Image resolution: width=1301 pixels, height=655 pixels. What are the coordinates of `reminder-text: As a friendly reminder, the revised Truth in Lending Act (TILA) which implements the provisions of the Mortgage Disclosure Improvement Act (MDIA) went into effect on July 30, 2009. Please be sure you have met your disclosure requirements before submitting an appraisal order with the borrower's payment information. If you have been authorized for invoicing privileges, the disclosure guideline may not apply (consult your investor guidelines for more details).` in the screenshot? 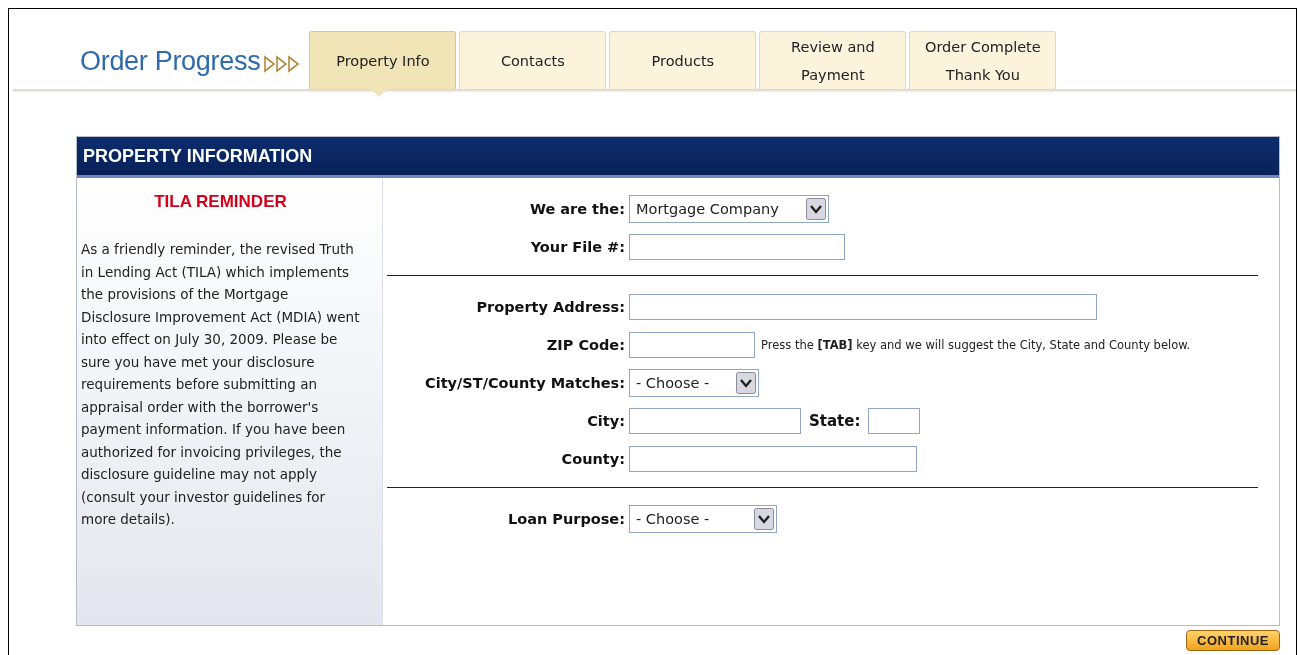 It's located at (220, 384).